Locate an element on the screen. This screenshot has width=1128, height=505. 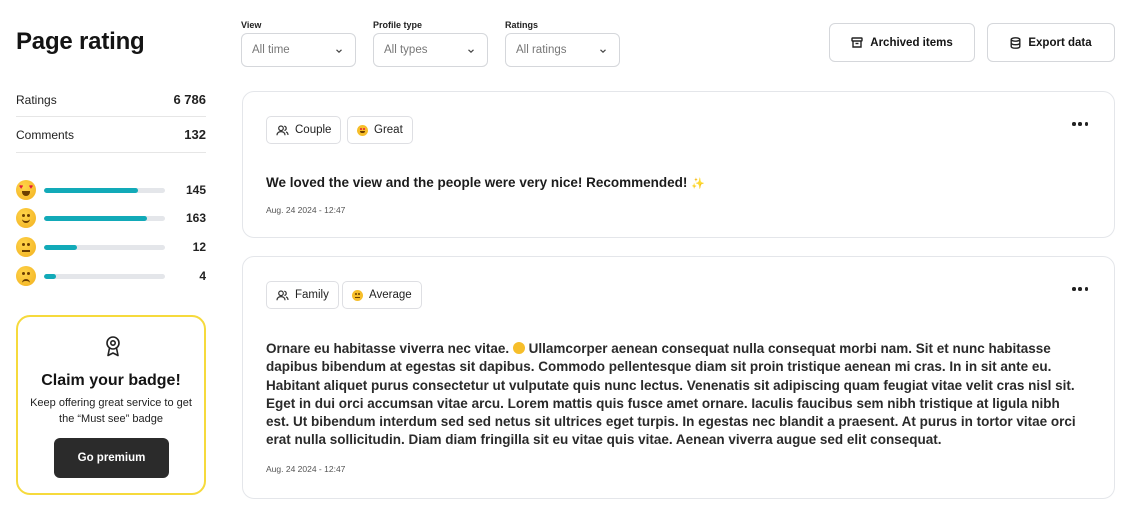
filter-label: View is located at coordinates (251, 25).